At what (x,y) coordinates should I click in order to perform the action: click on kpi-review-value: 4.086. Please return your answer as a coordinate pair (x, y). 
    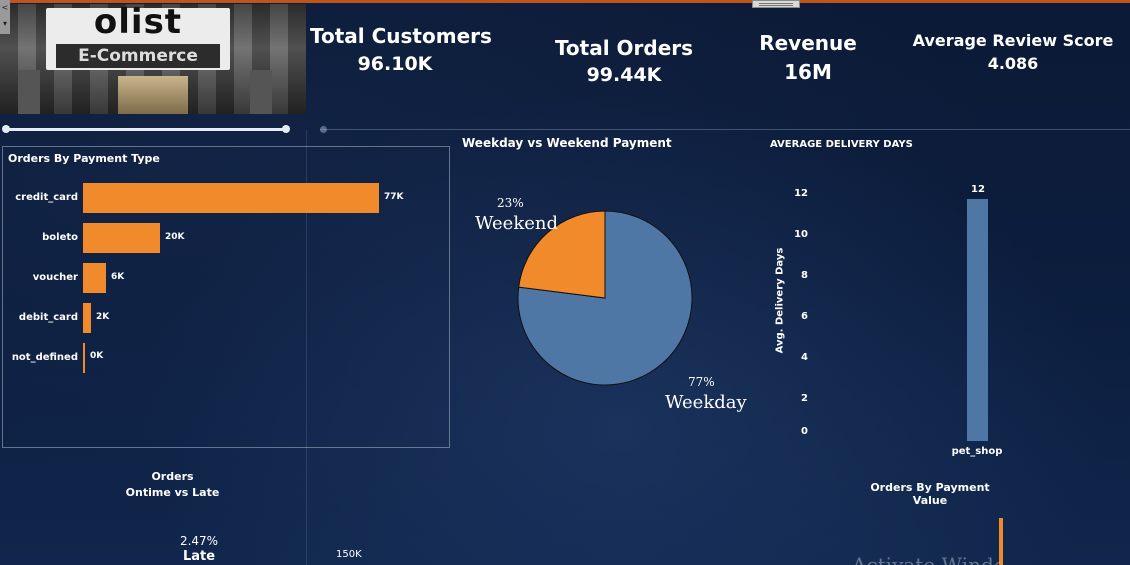
    Looking at the image, I should click on (1013, 63).